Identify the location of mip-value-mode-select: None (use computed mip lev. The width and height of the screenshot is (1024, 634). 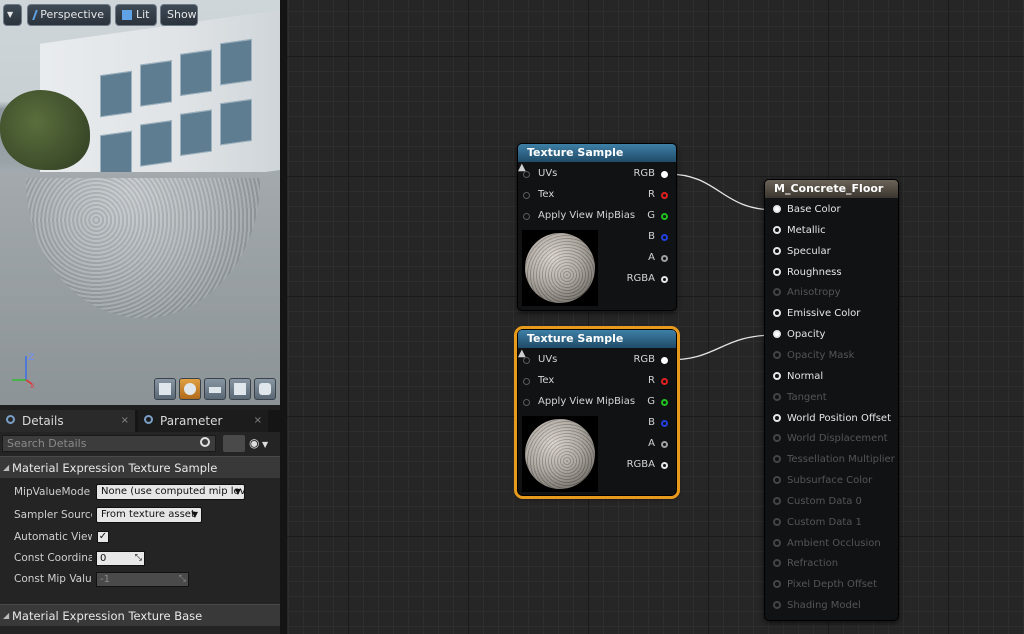
(170, 492).